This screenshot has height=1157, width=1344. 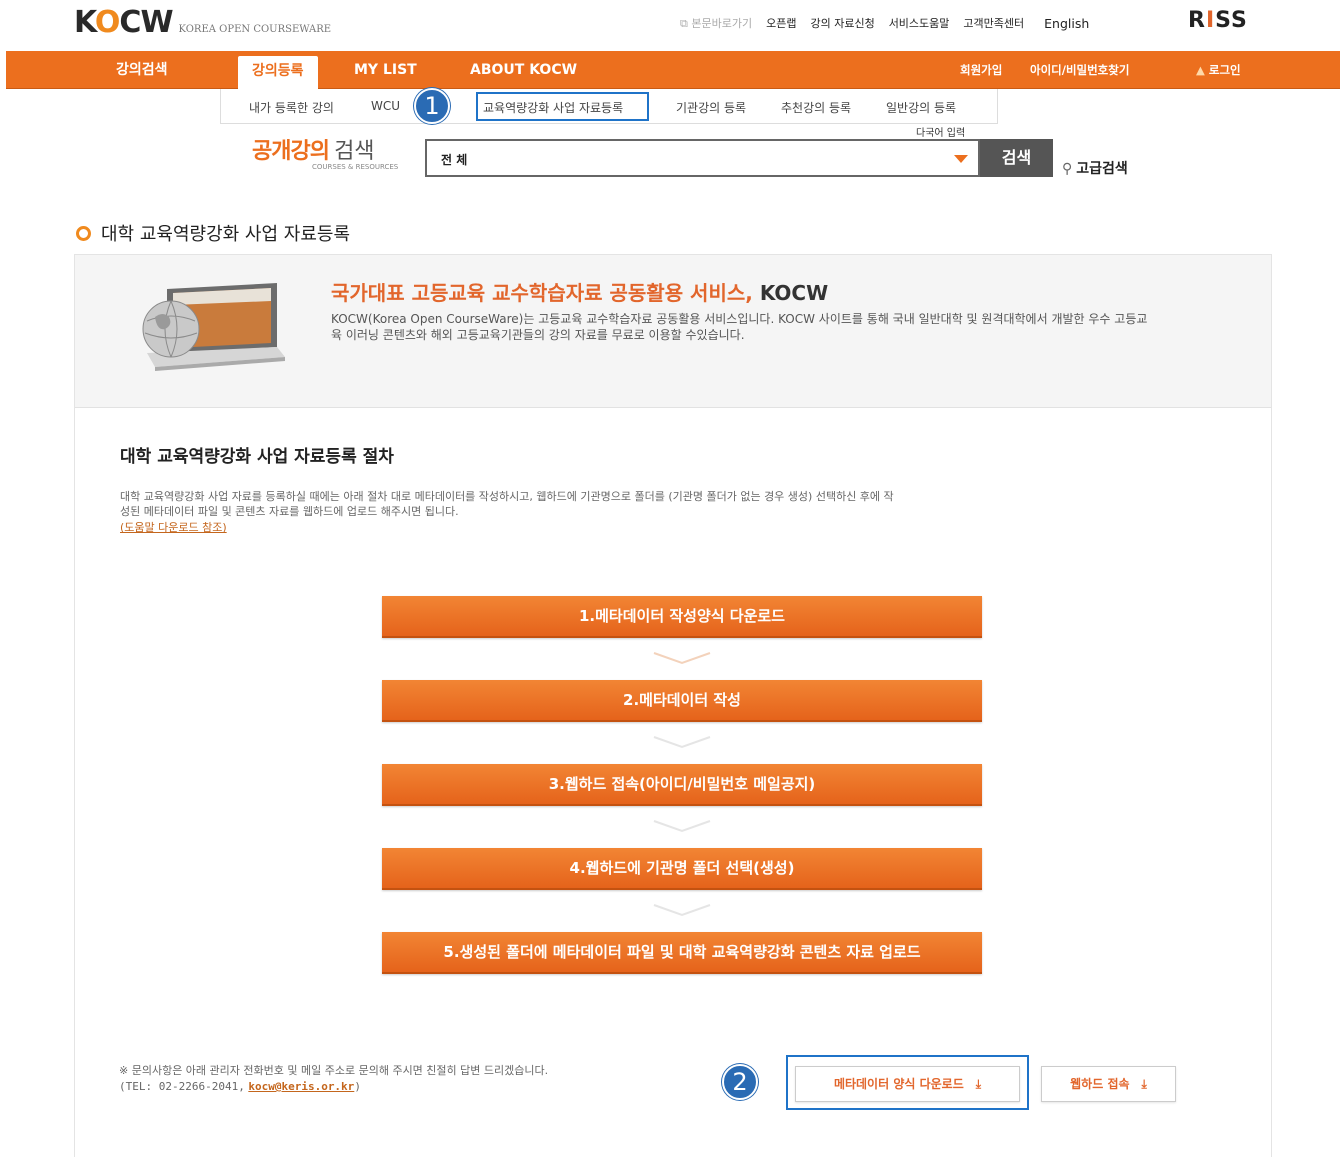 What do you see at coordinates (202, 23) in the screenshot?
I see `kocw-logo: KOCW KOREA OPEN COURSEWARE` at bounding box center [202, 23].